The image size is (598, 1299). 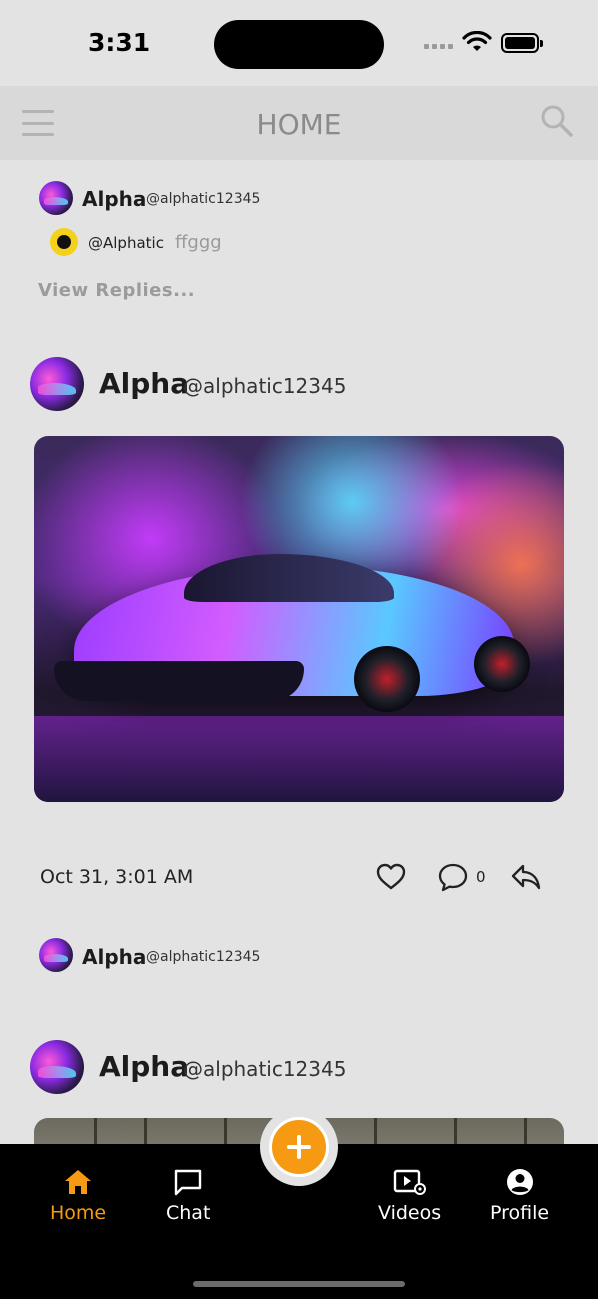 I want to click on videos-icon, so click(x=409, y=1182).